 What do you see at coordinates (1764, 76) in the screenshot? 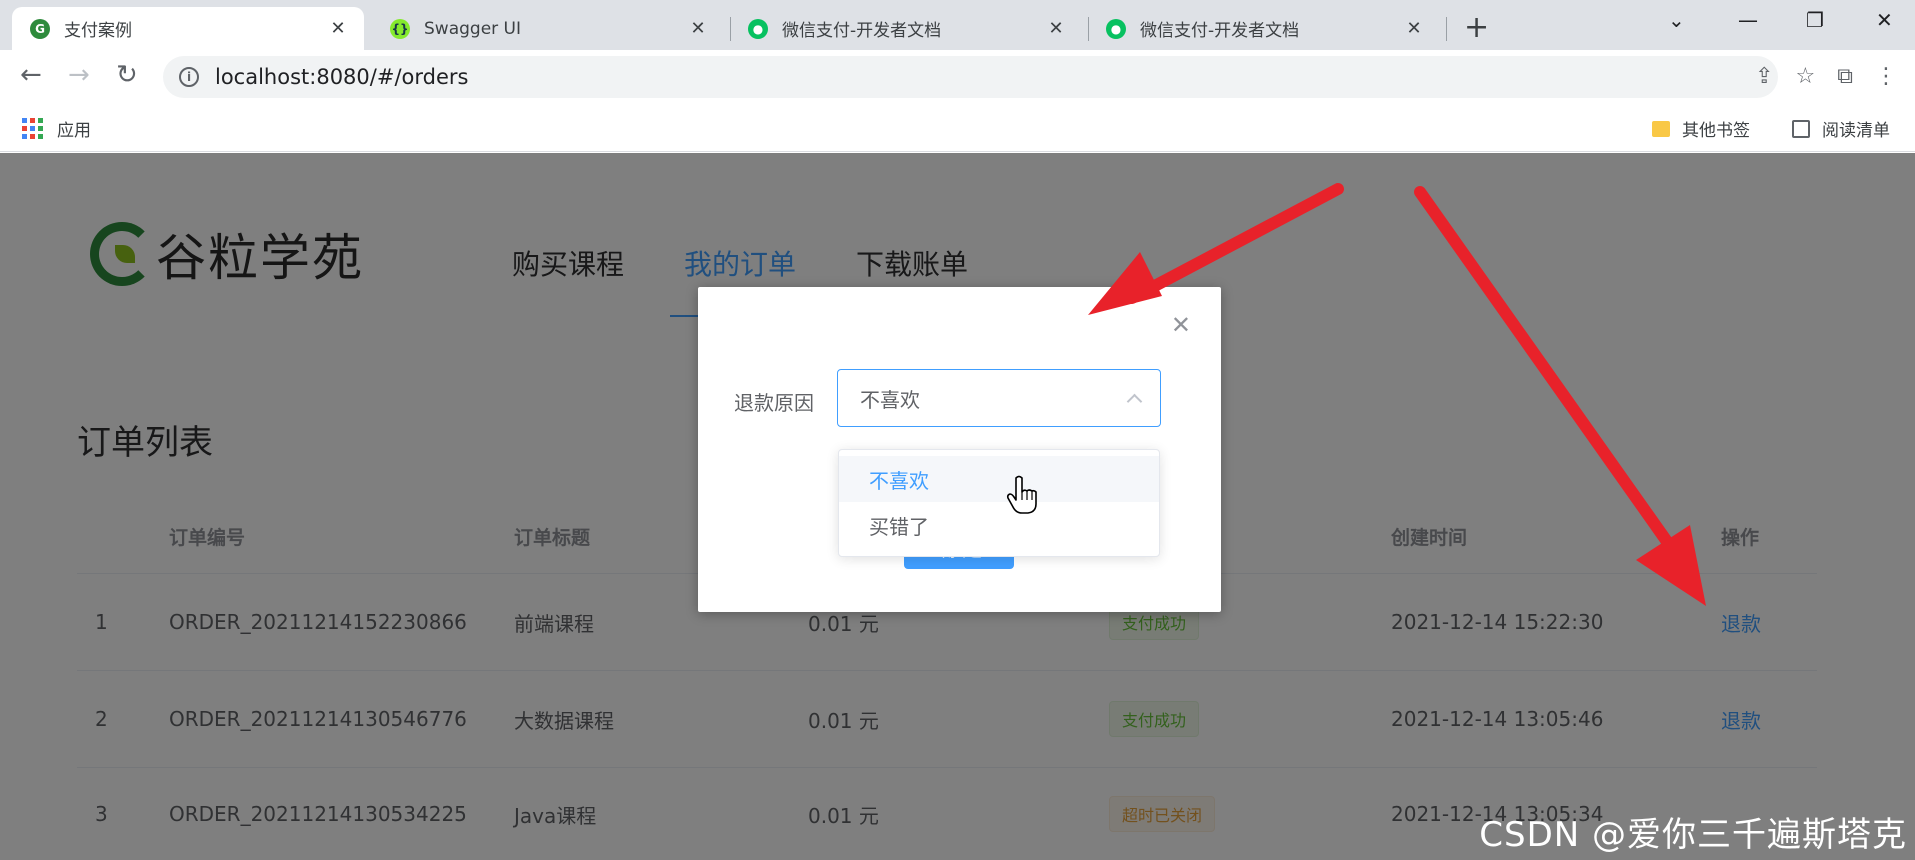
I see `share-icon: ⇪` at bounding box center [1764, 76].